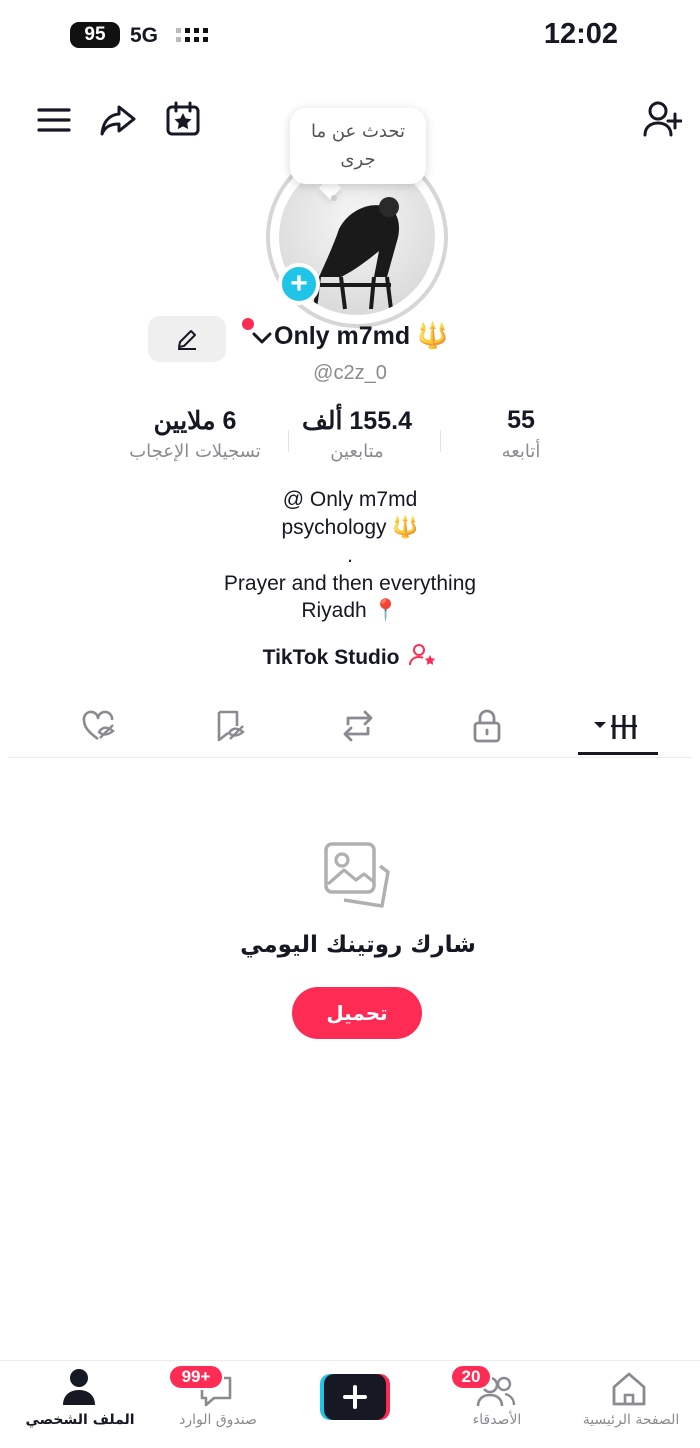  What do you see at coordinates (357, 1013) in the screenshot?
I see `upload-button: تحميل` at bounding box center [357, 1013].